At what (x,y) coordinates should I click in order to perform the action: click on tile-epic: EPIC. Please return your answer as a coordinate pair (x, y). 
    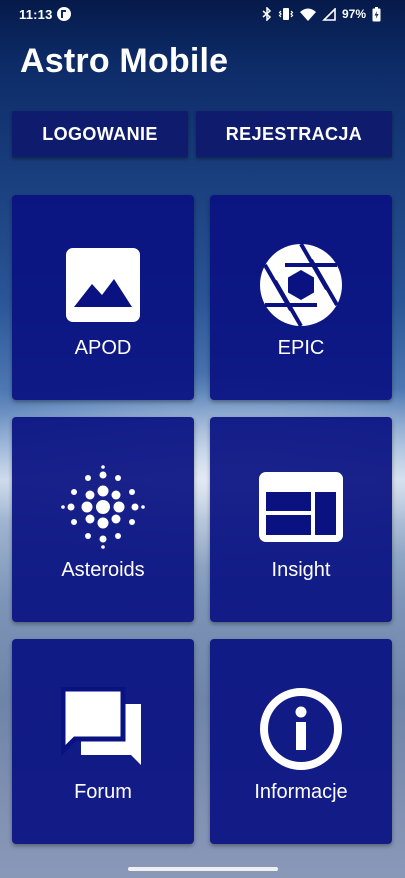
    Looking at the image, I should click on (301, 297).